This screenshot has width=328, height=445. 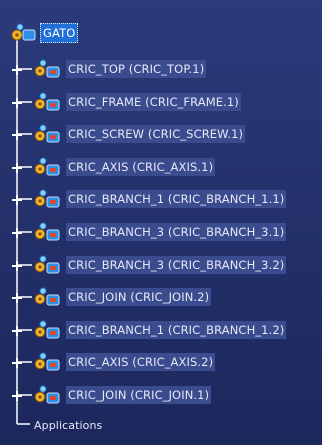 I want to click on tree-item-1: CRIC_FRAME (CRIC_FRAME.1), so click(x=158, y=102).